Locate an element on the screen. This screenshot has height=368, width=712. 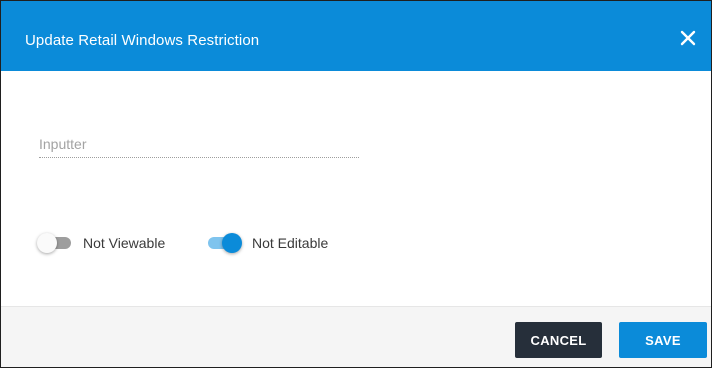
close-button is located at coordinates (688, 38).